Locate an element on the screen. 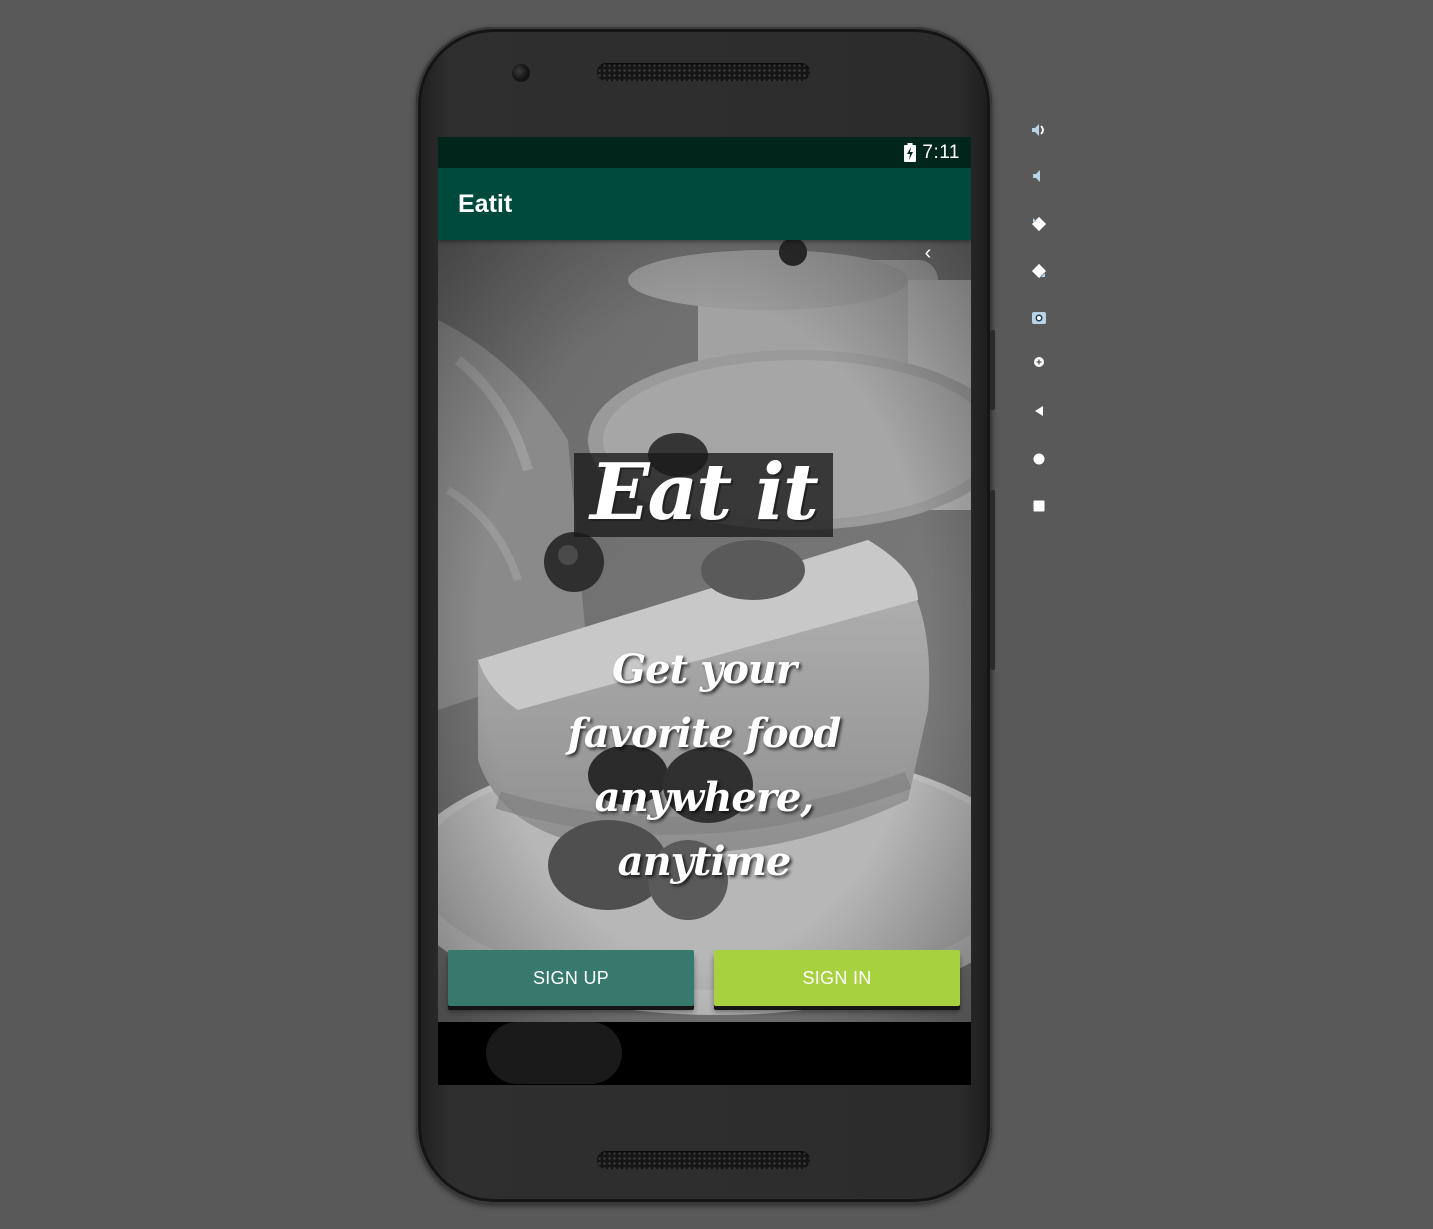 Image resolution: width=1433 pixels, height=1229 pixels. power-key is located at coordinates (992, 370).